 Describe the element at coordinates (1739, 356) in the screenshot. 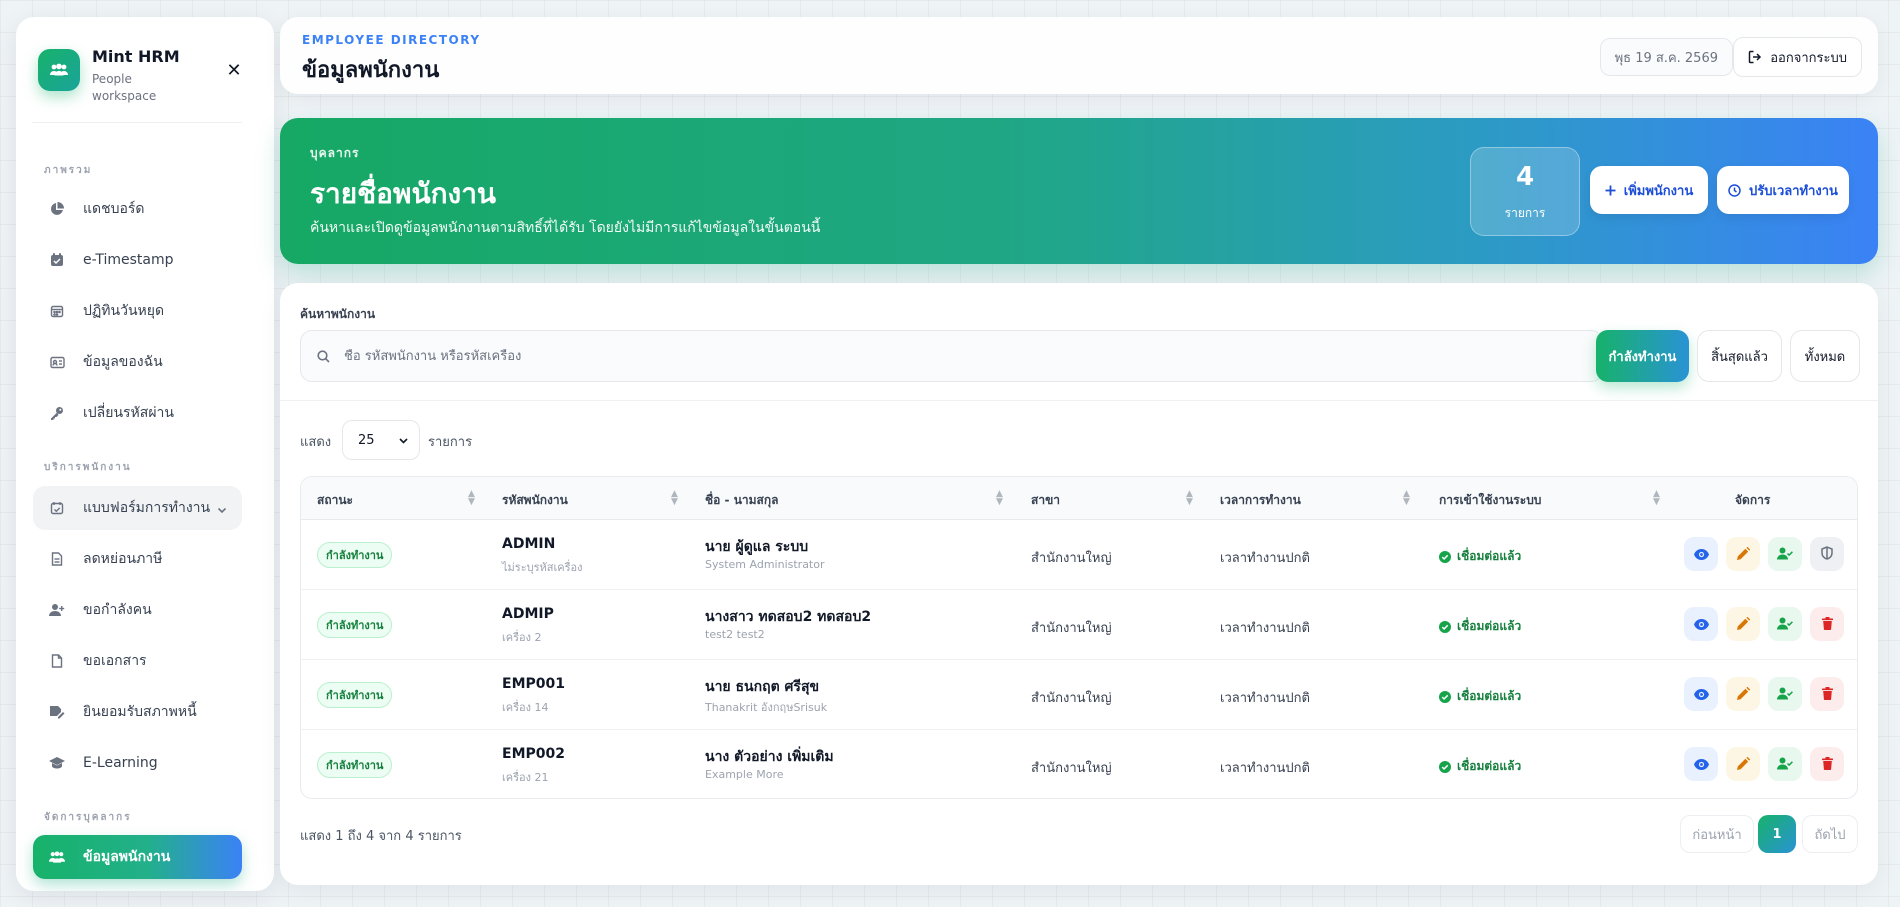

I see `filter-resigned-button: สิ้นสุดแล้ว` at that location.